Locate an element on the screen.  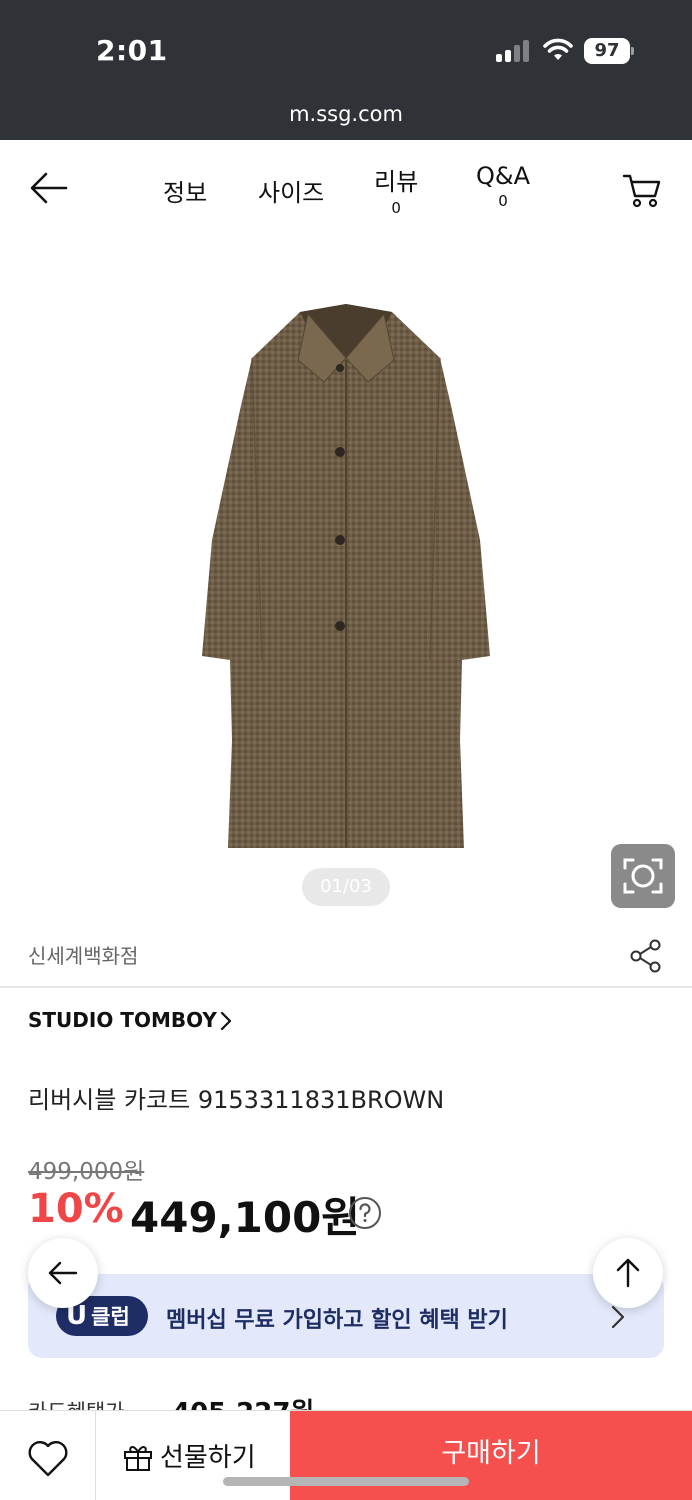
battery-icon: 97 is located at coordinates (609, 51).